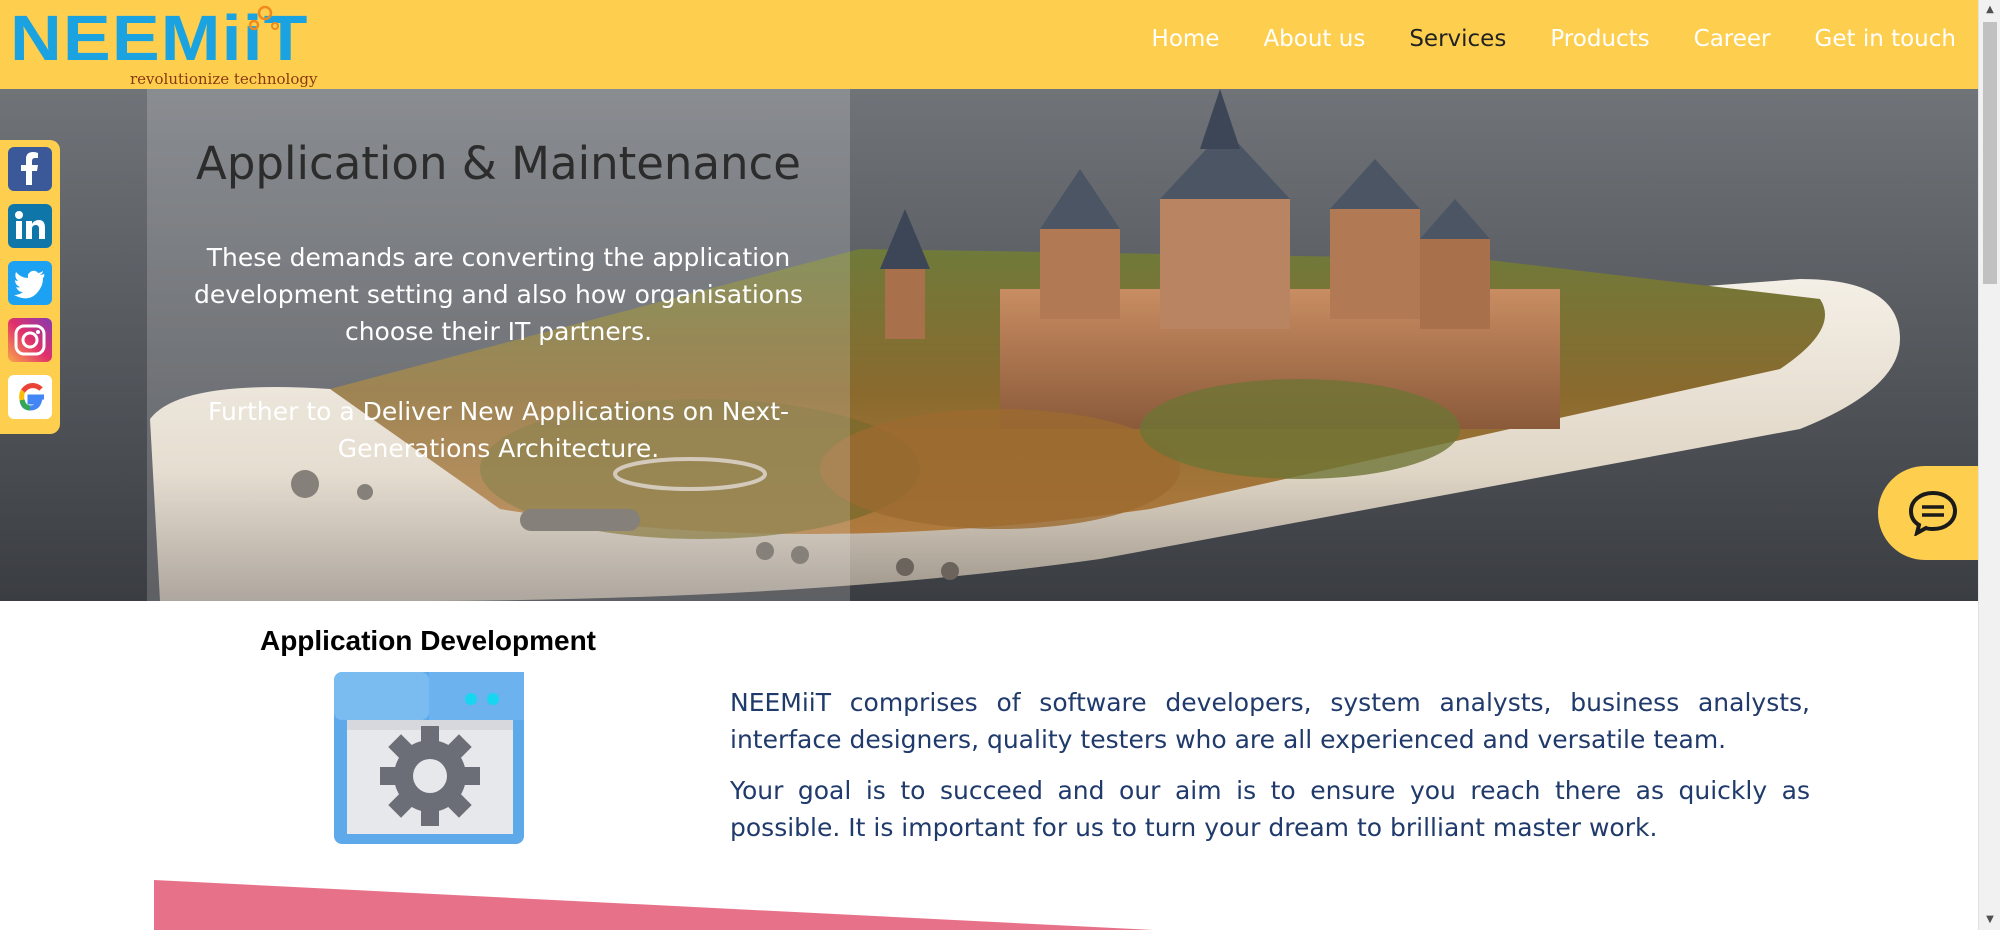 This screenshot has height=930, width=2000. What do you see at coordinates (1885, 39) in the screenshot?
I see `nav-get-in-touch: Get in touch` at bounding box center [1885, 39].